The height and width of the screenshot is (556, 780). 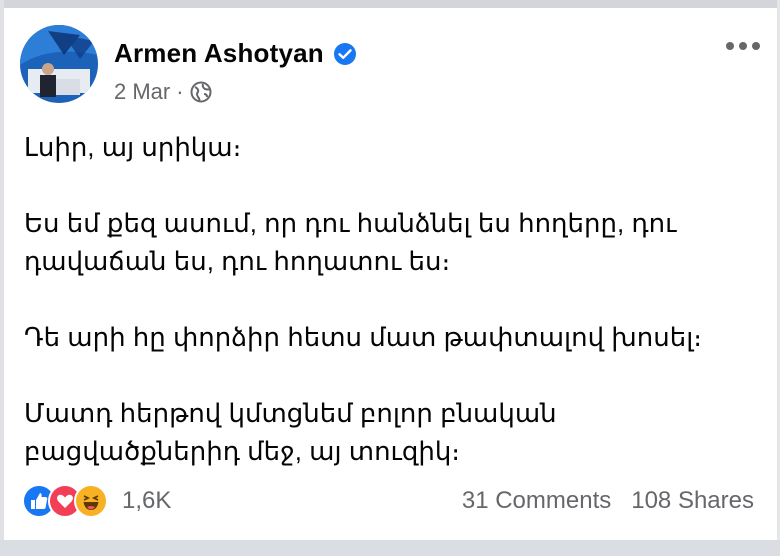 What do you see at coordinates (91, 501) in the screenshot?
I see `haha-icon` at bounding box center [91, 501].